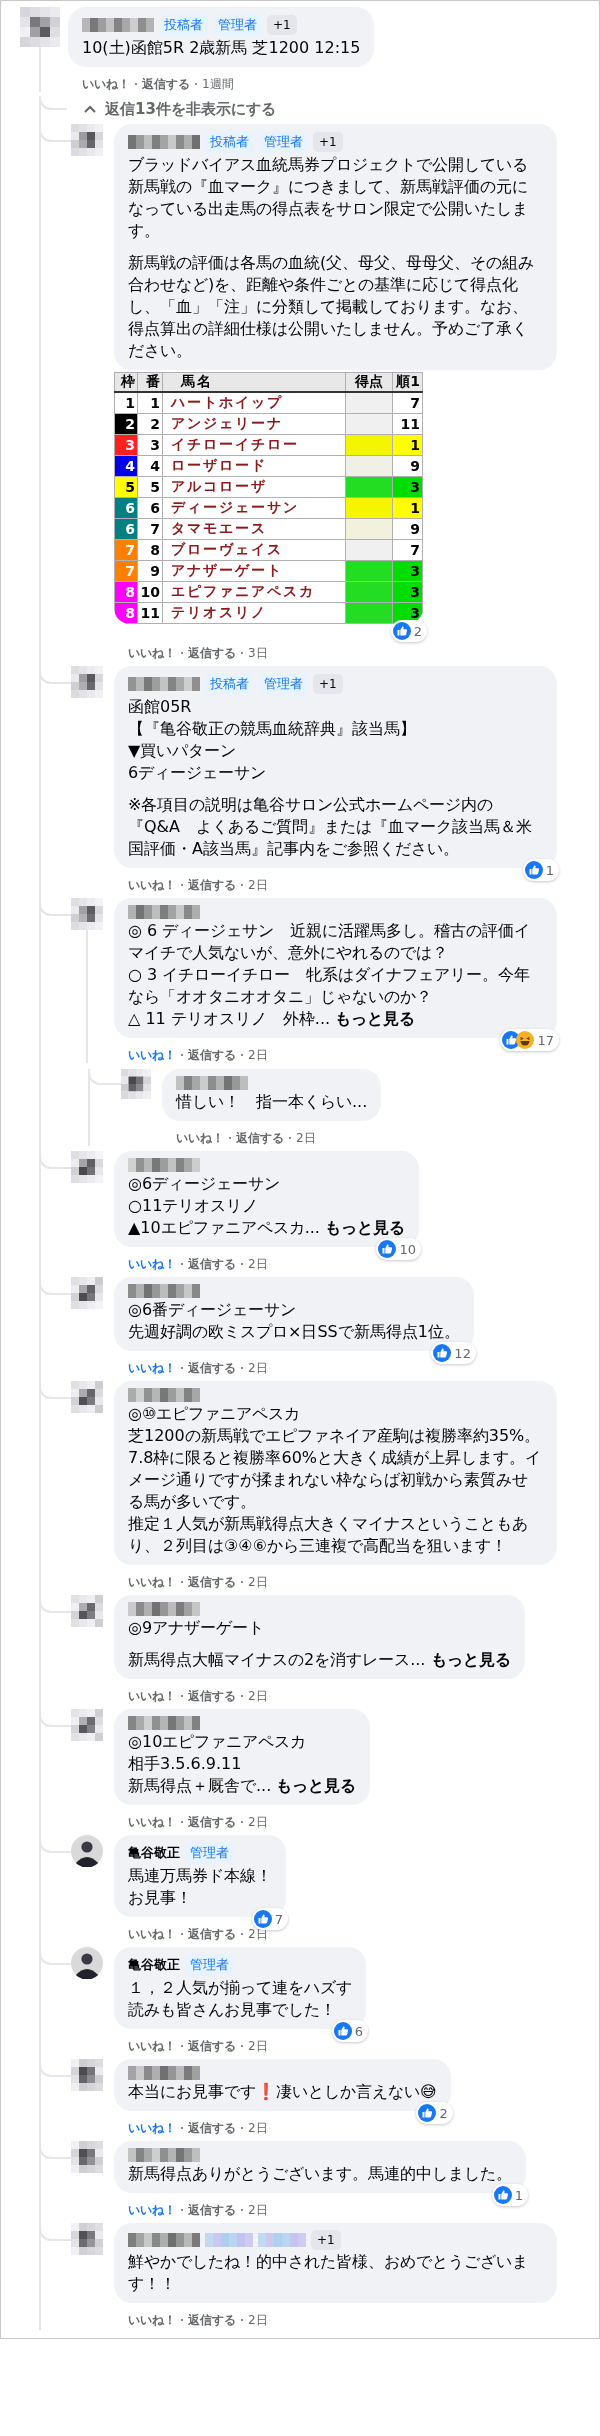 The height and width of the screenshot is (2436, 600). I want to click on comment-text: ブラッドバイアス血統馬券プロジェクトで公開している新馬戦の『血マーク』につきまして、新馬戦評価の元になっている出走馬の得点表をサロン限定で公開いたします。, so click(328, 198).